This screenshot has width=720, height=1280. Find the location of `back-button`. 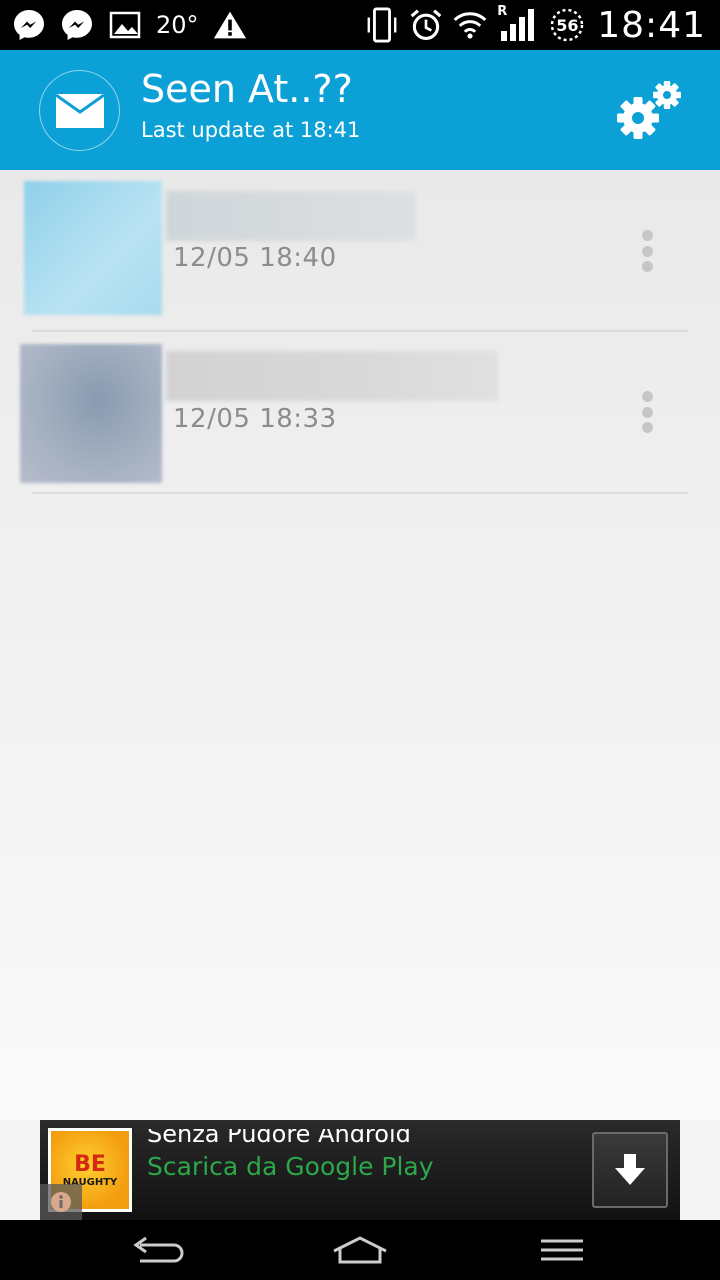

back-button is located at coordinates (158, 1250).